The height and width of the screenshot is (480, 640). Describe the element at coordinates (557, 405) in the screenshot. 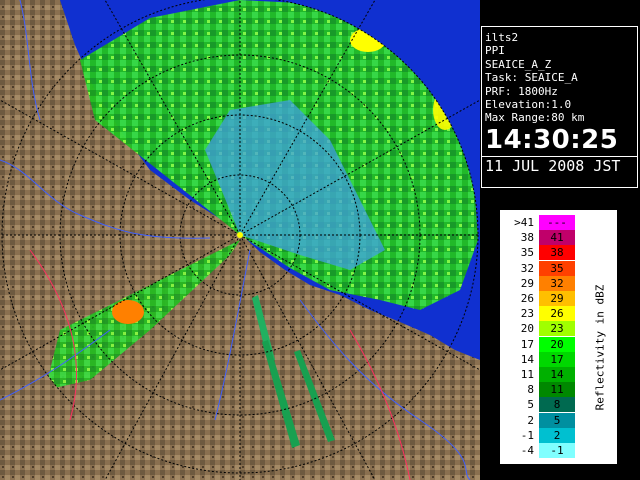

I see `legend-high-value: 8` at that location.